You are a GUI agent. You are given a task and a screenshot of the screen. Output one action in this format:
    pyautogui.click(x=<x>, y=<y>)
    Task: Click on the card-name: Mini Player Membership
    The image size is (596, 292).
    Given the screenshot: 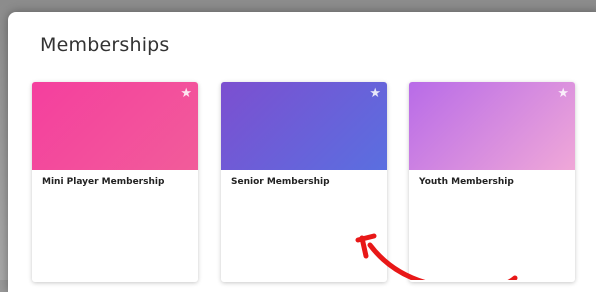 What is the action you would take?
    pyautogui.click(x=103, y=182)
    